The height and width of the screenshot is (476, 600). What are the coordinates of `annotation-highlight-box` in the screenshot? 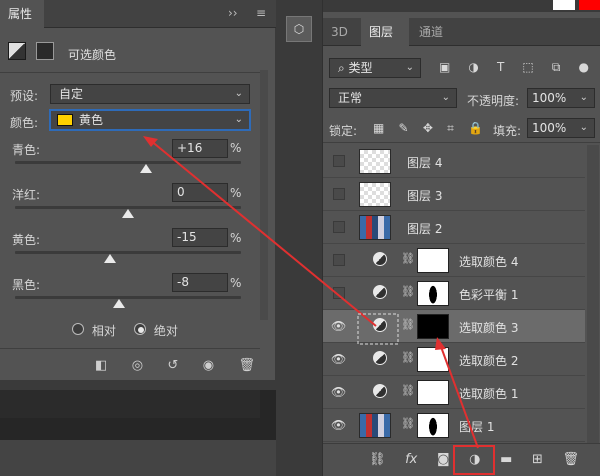 It's located at (474, 460).